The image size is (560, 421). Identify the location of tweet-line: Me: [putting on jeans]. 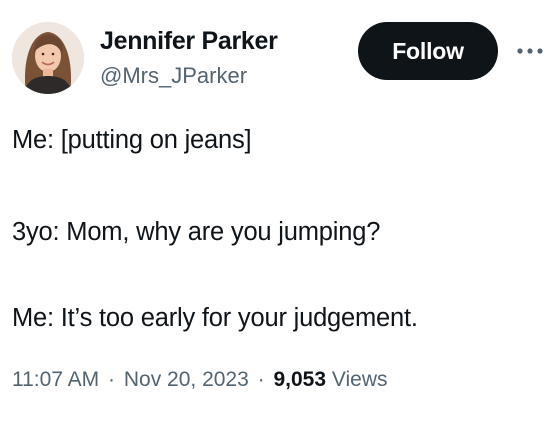
(132, 140).